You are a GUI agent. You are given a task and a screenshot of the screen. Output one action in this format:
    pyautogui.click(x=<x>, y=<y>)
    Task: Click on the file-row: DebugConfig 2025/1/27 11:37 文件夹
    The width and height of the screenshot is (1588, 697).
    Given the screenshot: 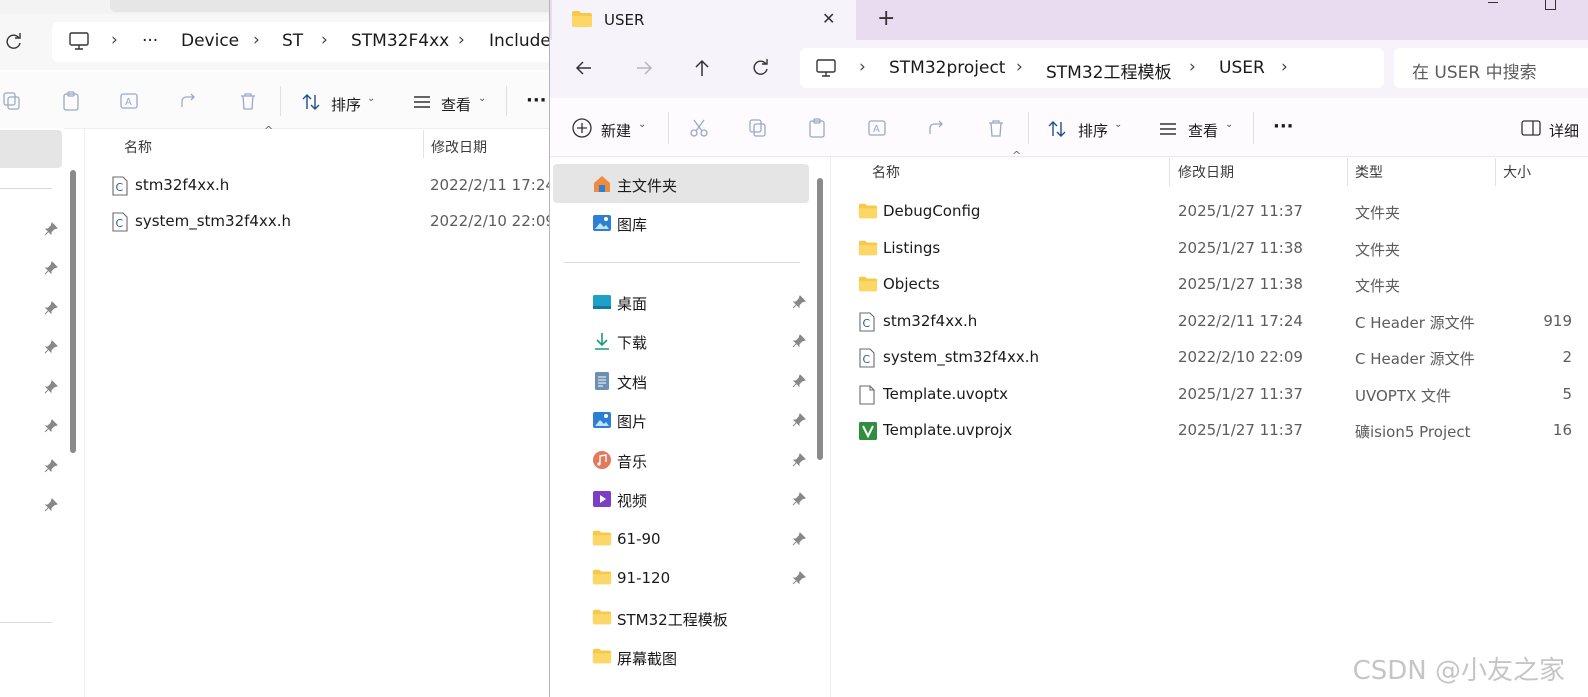 What is the action you would take?
    pyautogui.click(x=1219, y=211)
    